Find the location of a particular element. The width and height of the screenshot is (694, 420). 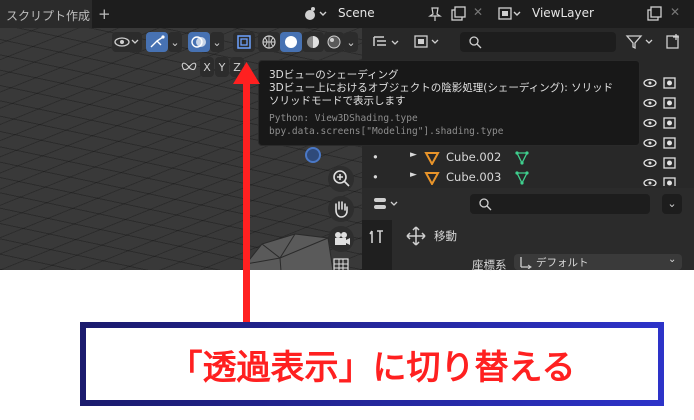

orientation-value: デフォルト is located at coordinates (562, 263).